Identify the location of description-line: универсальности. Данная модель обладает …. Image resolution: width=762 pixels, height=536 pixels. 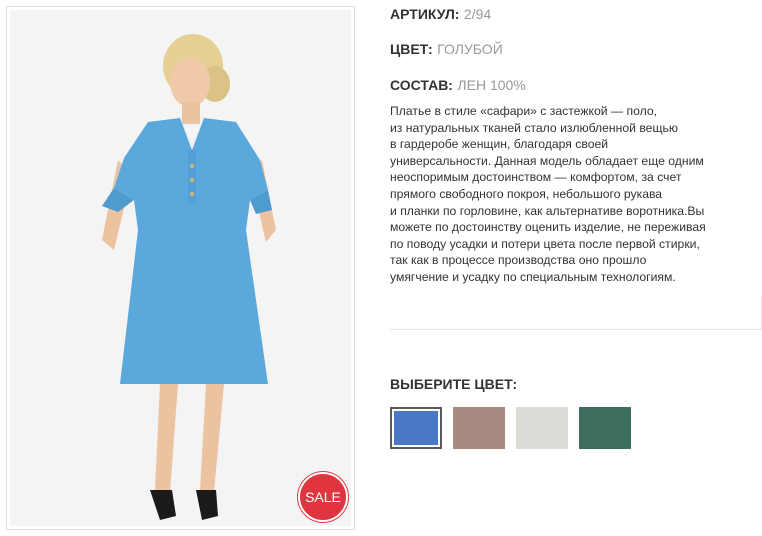
(547, 160).